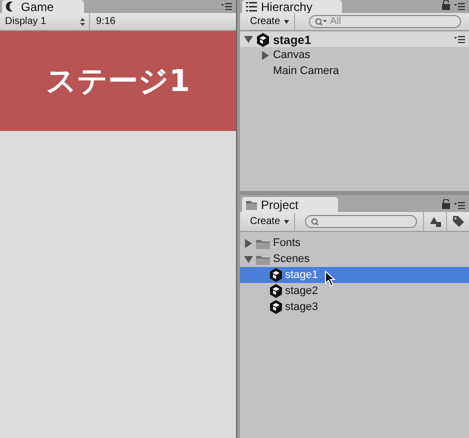 The height and width of the screenshot is (438, 469). I want to click on stage-title: ステージ1, so click(118, 81).